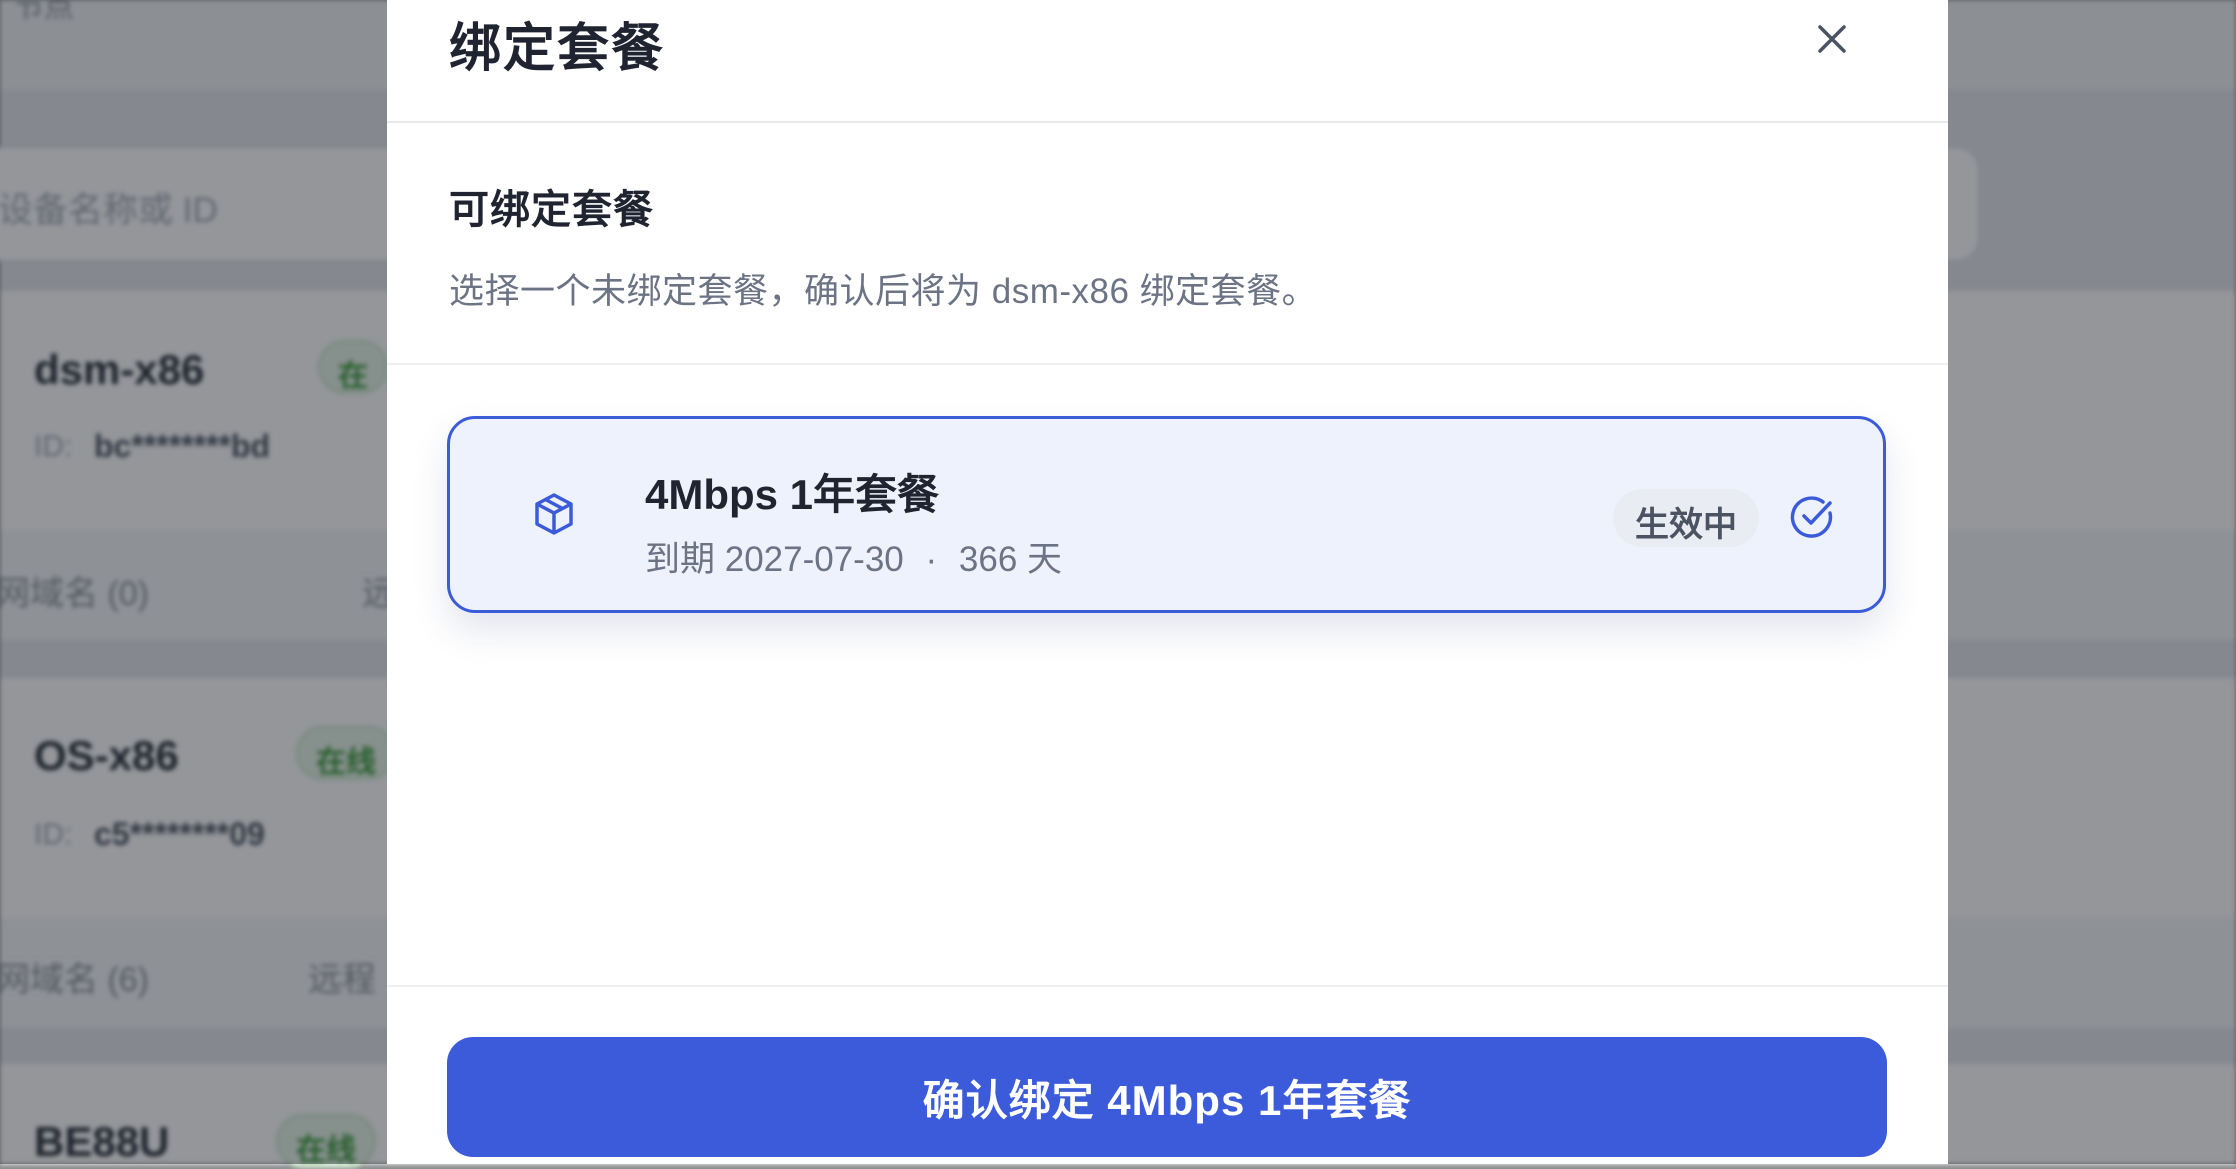 The height and width of the screenshot is (1169, 2236). What do you see at coordinates (557, 49) in the screenshot?
I see `dialog-title: 绑定套餐` at bounding box center [557, 49].